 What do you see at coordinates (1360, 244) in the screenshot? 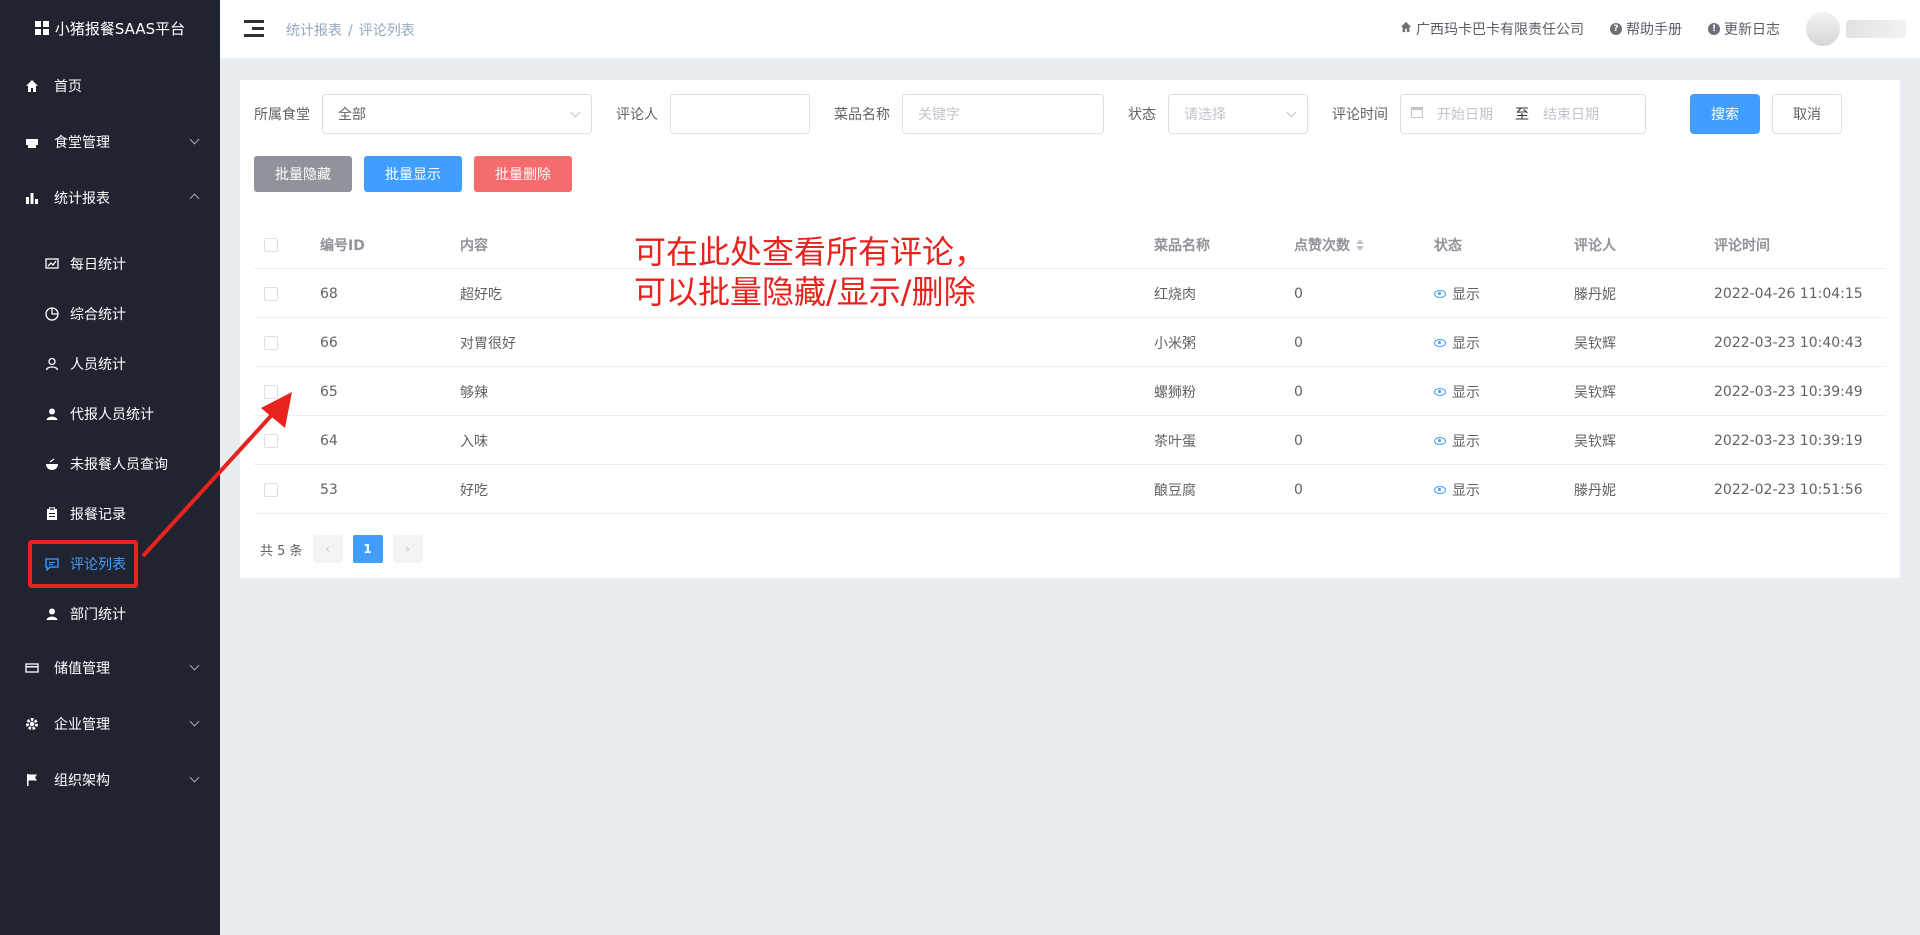
I see `sort-icon` at bounding box center [1360, 244].